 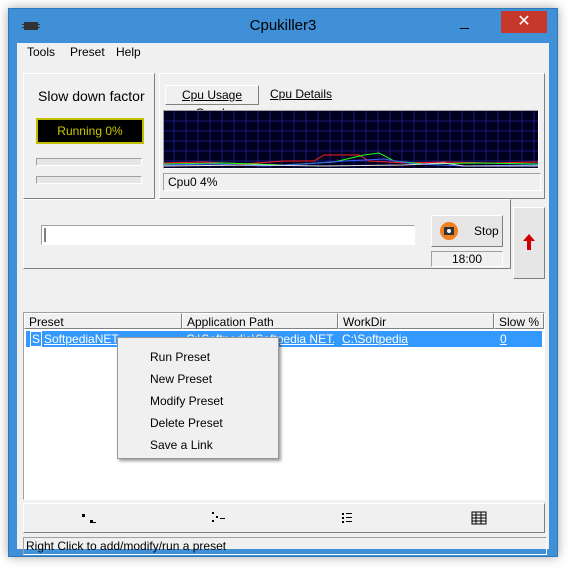 What do you see at coordinates (375, 339) in the screenshot?
I see `cell-workdir: C:\Softpedia` at bounding box center [375, 339].